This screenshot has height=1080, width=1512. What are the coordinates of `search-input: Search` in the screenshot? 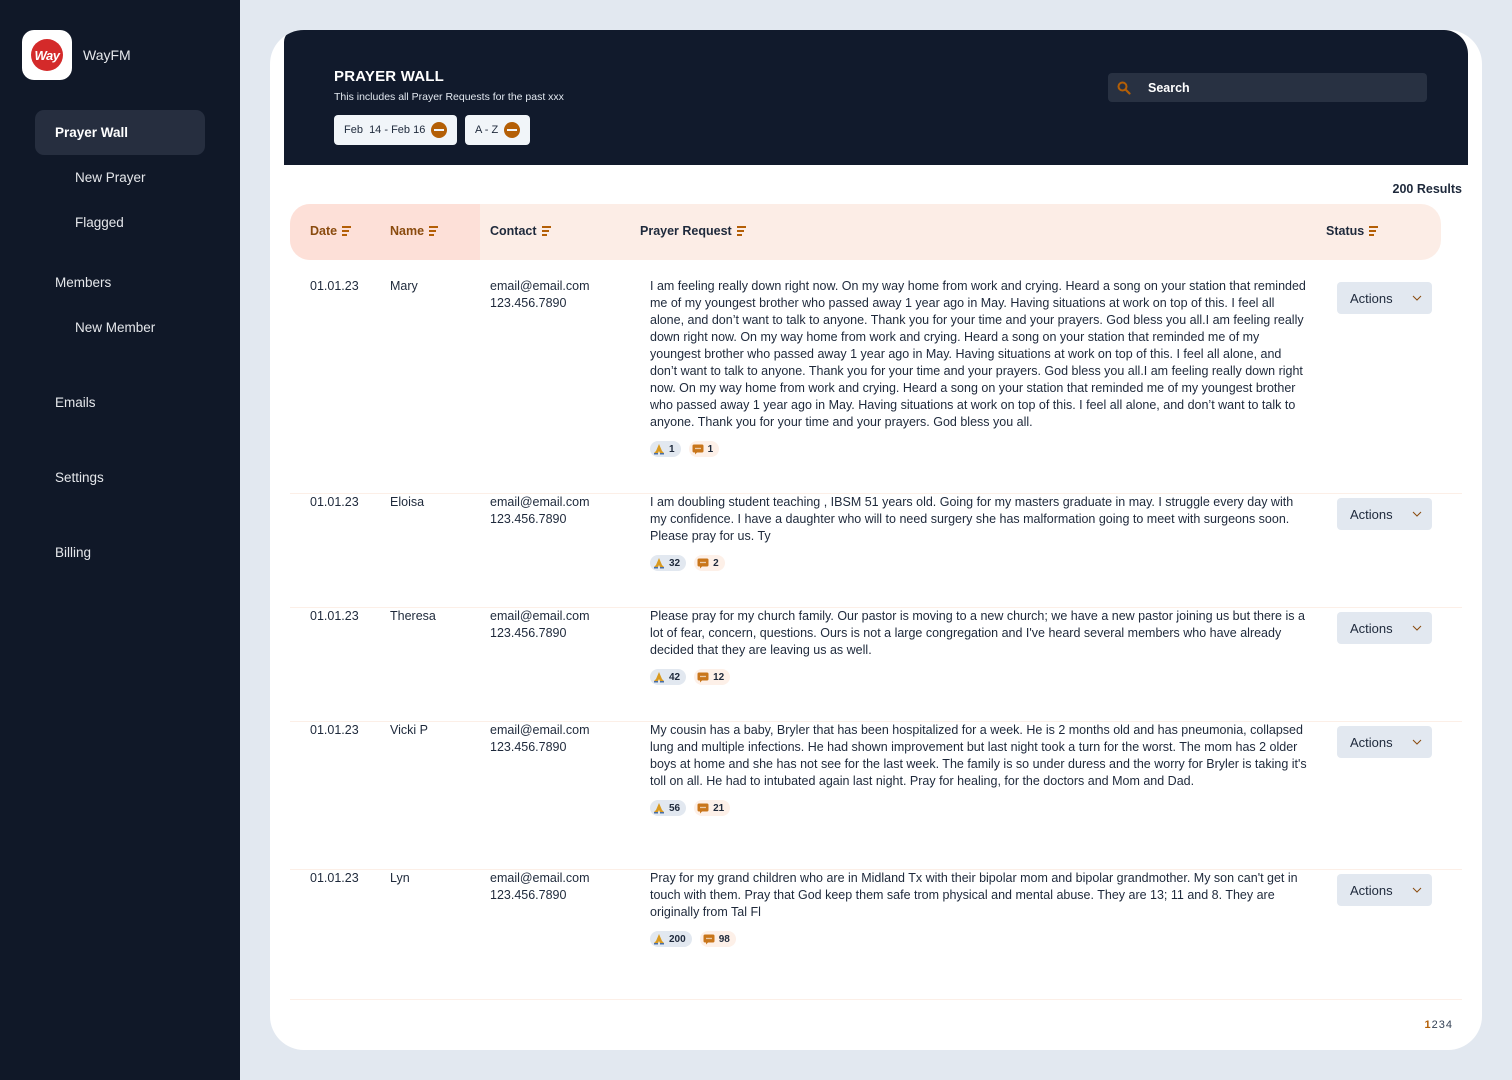 It's located at (1267, 87).